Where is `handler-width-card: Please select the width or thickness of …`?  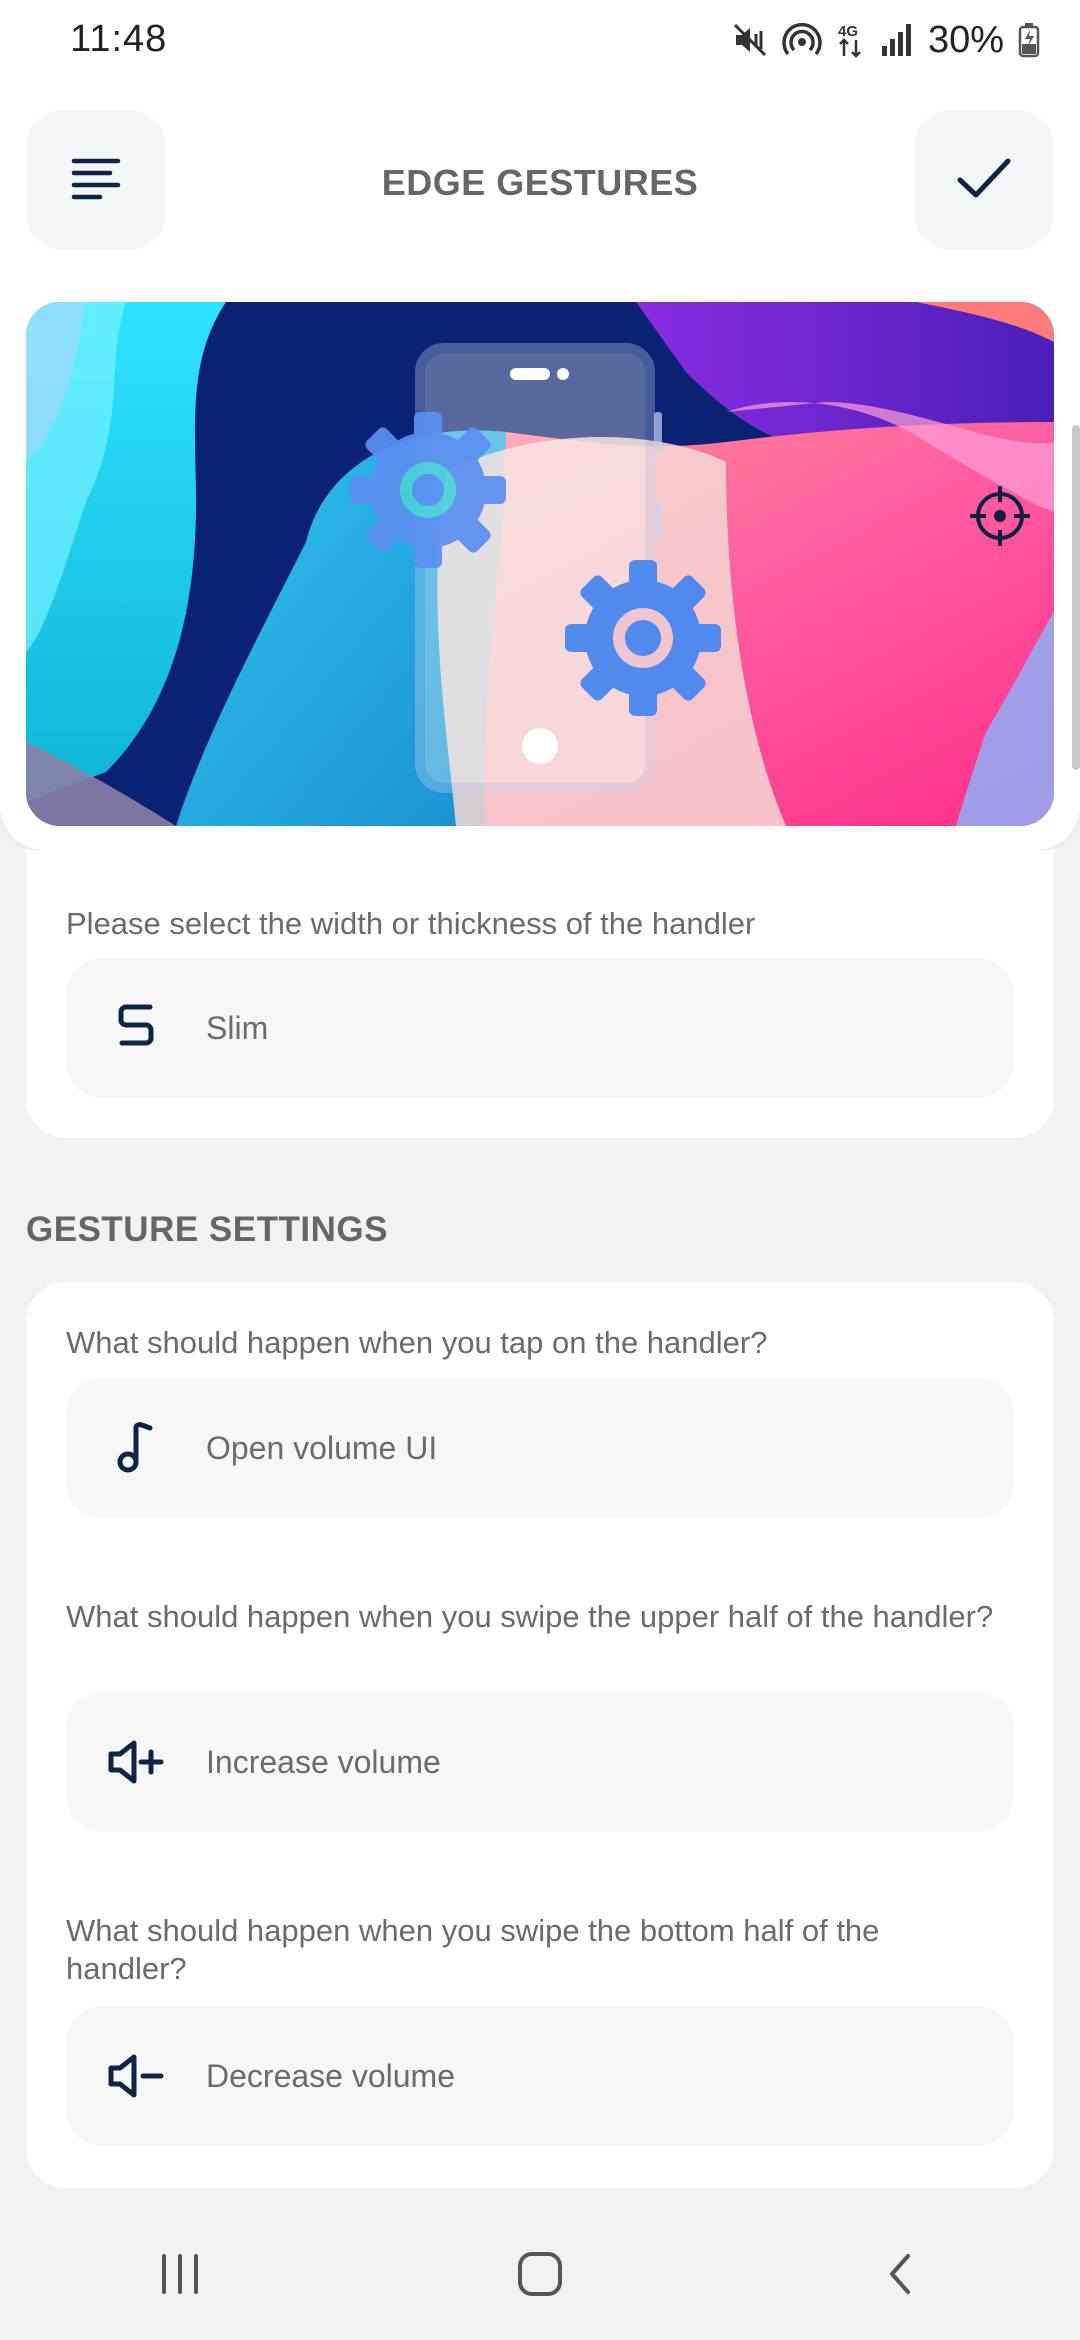
handler-width-card: Please select the width or thickness of … is located at coordinates (540, 994).